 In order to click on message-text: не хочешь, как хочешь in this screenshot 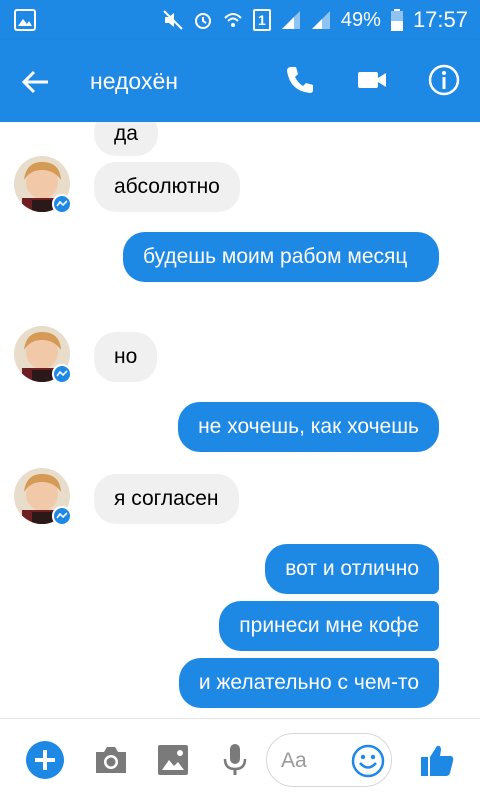, I will do `click(308, 426)`.